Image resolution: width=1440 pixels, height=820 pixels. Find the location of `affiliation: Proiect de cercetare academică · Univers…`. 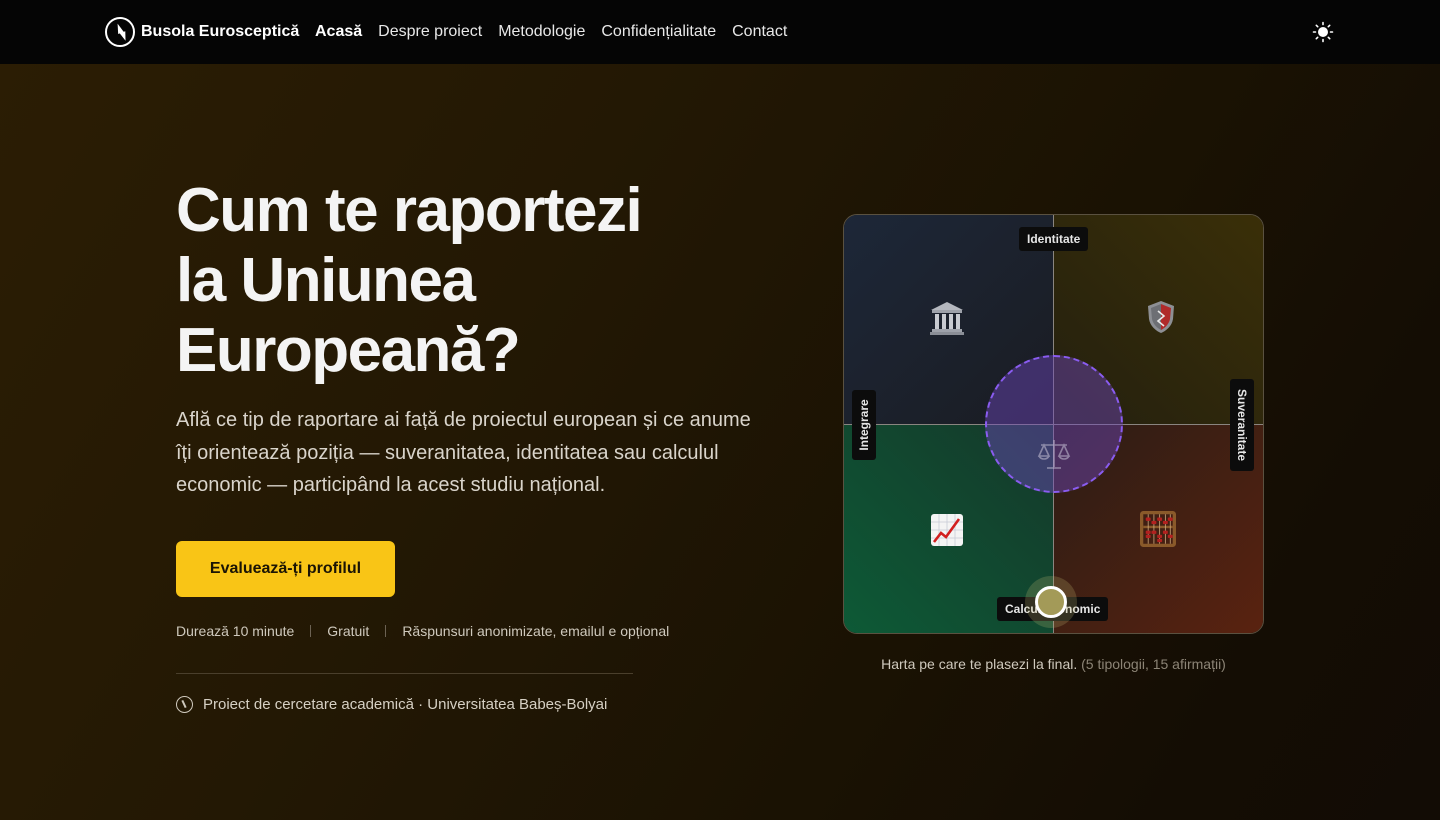

affiliation: Proiect de cercetare academică · Univers… is located at coordinates (391, 704).